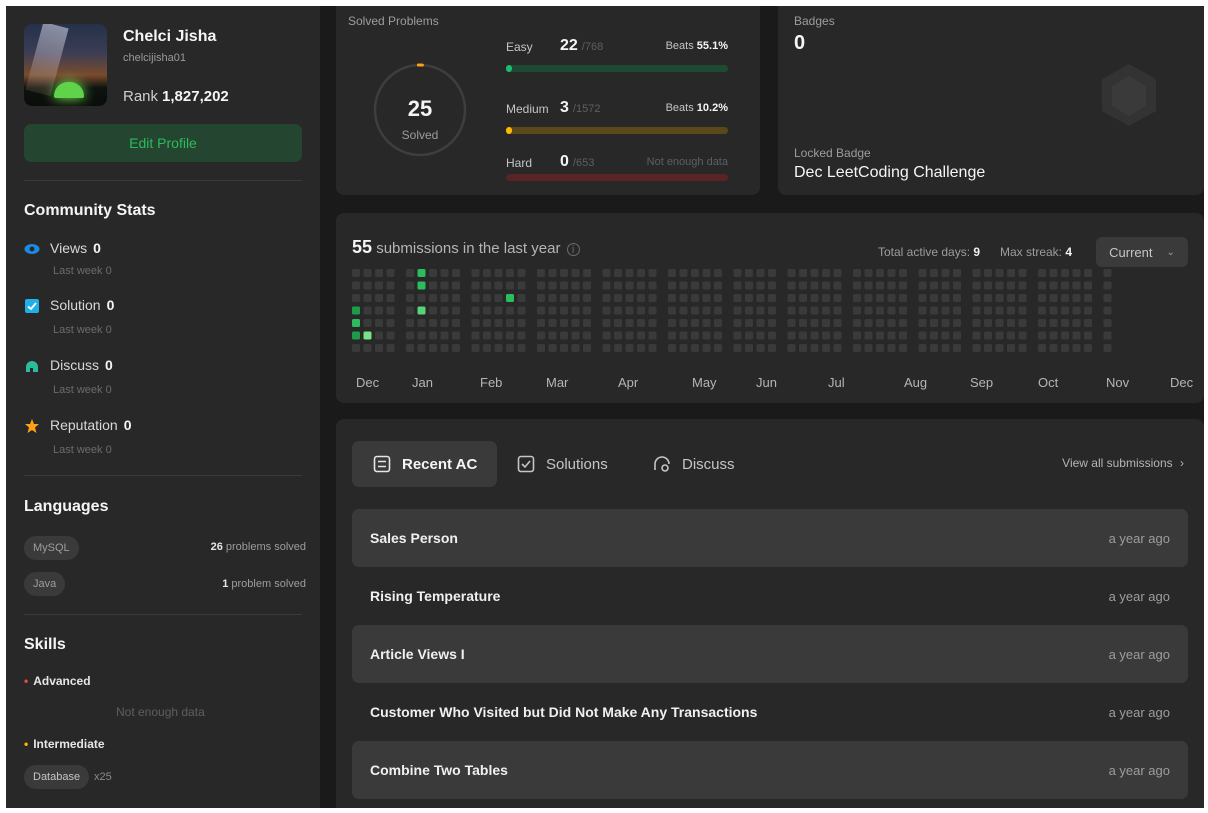 The height and width of the screenshot is (813, 1208). What do you see at coordinates (51, 548) in the screenshot?
I see `language-tag-mysql: MySQL` at bounding box center [51, 548].